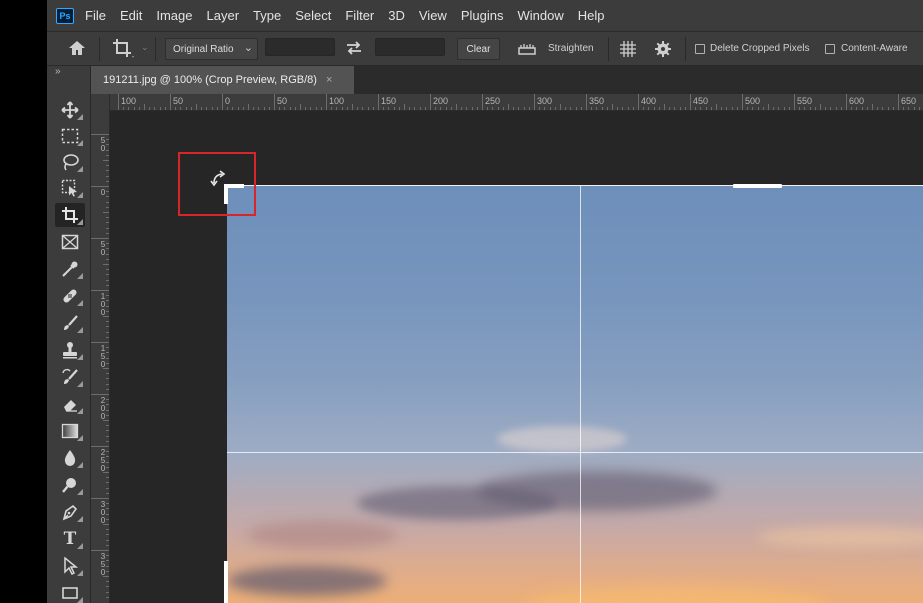  I want to click on vertical-ruler: 50 0 50 100 150 200 250 300 350, so click(100, 348).